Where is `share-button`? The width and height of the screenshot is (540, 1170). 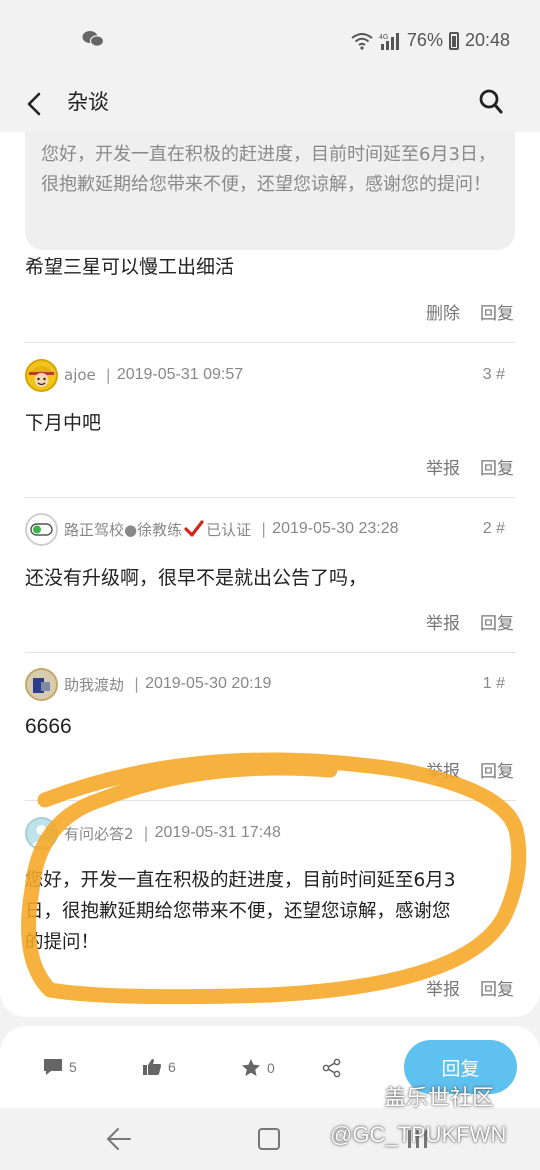 share-button is located at coordinates (332, 1068).